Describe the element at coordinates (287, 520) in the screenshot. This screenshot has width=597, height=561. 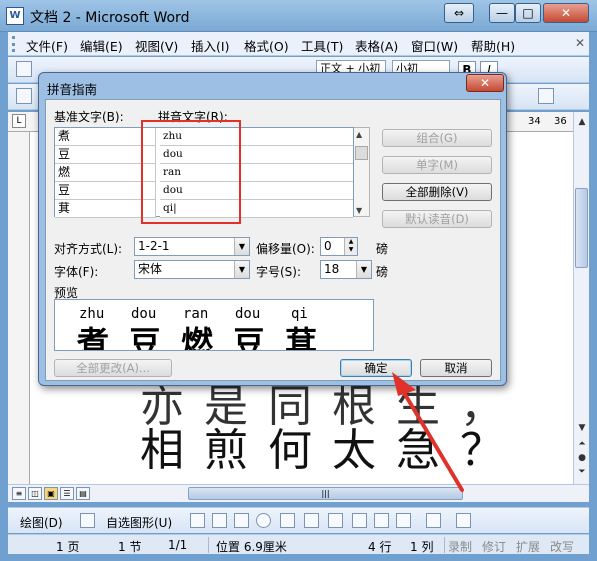
I see `textbox-icon` at that location.